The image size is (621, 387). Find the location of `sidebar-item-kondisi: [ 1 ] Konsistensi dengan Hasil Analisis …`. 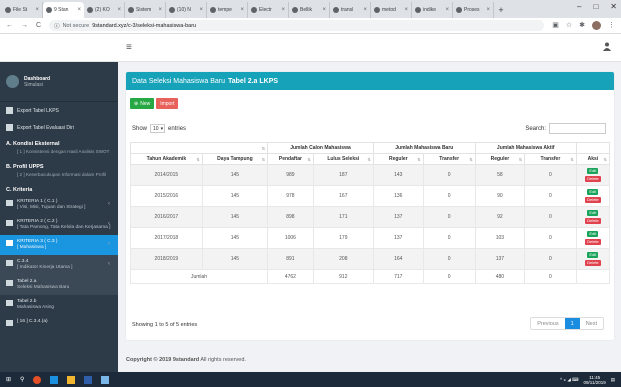

sidebar-item-kondisi: [ 1 ] Konsistensi dengan Hasil Analisis … is located at coordinates (59, 154).